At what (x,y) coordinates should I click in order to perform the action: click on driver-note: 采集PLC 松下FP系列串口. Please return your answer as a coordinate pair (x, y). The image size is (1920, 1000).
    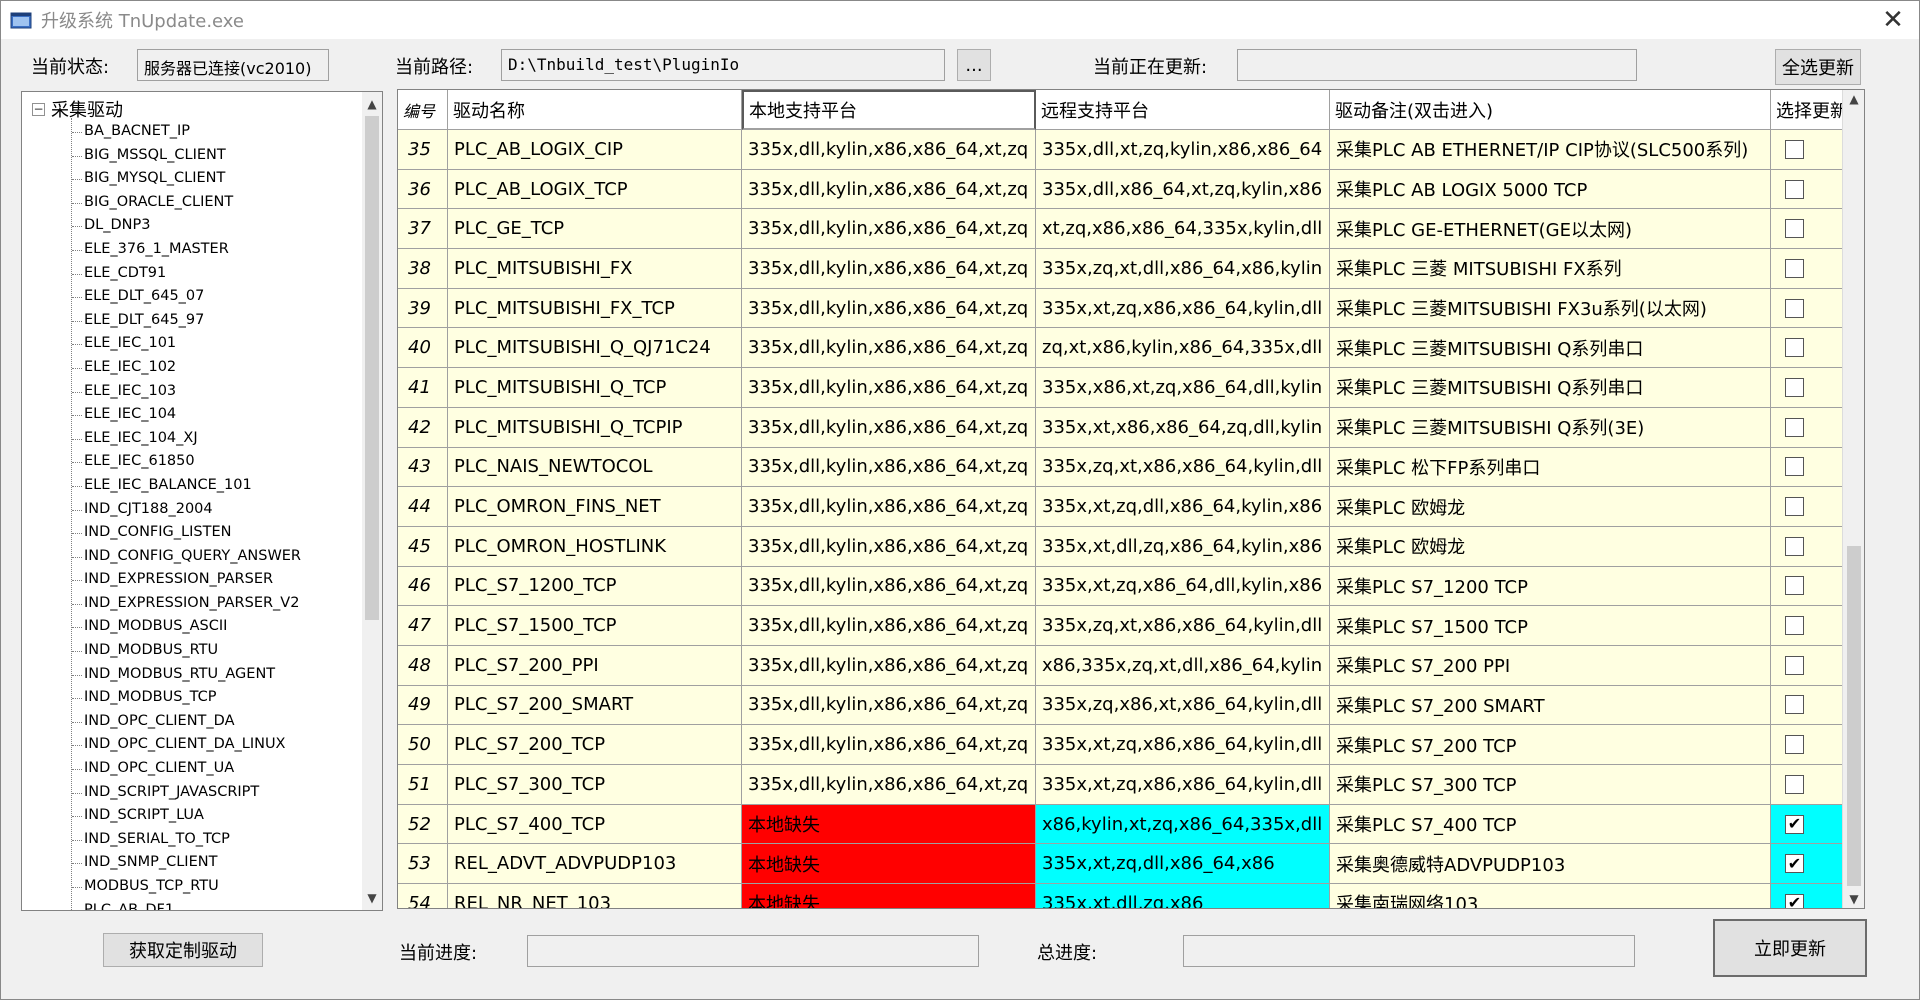
    Looking at the image, I should click on (1550, 467).